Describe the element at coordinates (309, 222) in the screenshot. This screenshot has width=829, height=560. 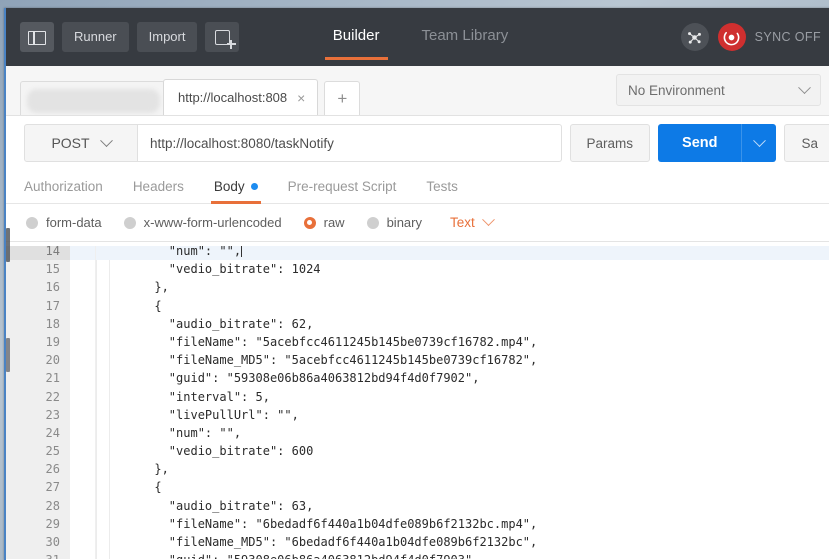
I see `radio-raw-bullet-icon` at that location.